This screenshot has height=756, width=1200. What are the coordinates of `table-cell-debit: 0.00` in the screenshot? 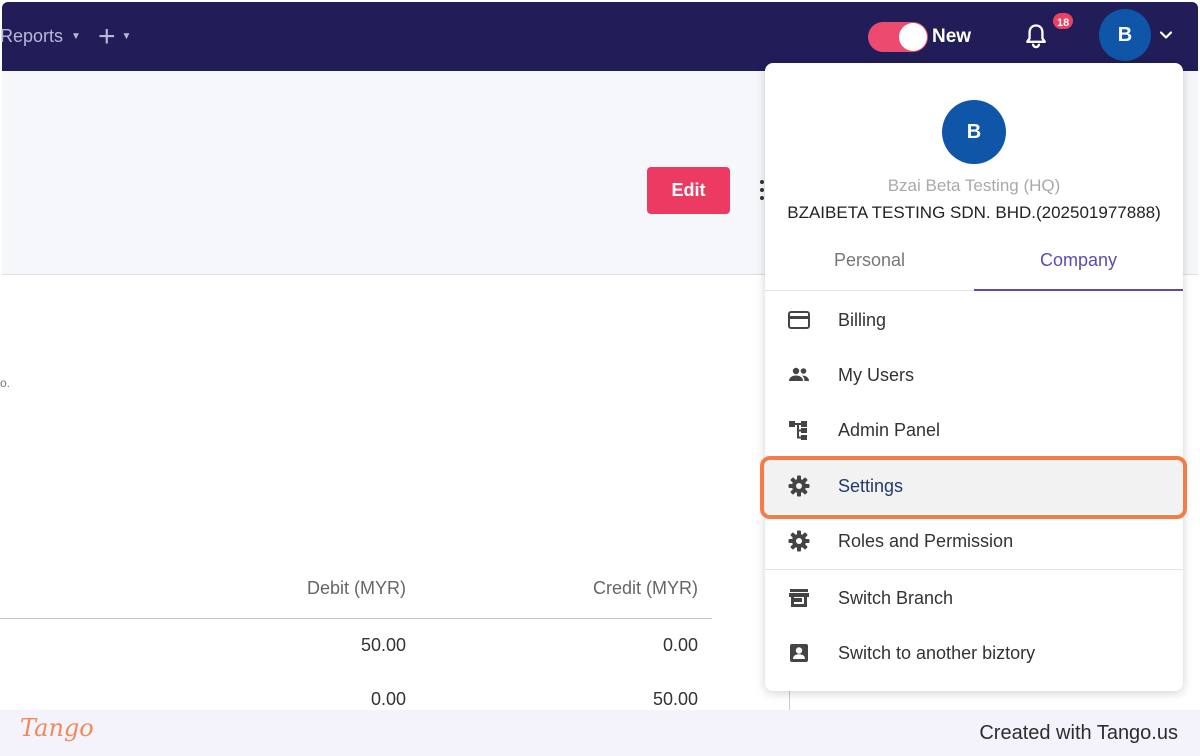 It's located at (388, 699).